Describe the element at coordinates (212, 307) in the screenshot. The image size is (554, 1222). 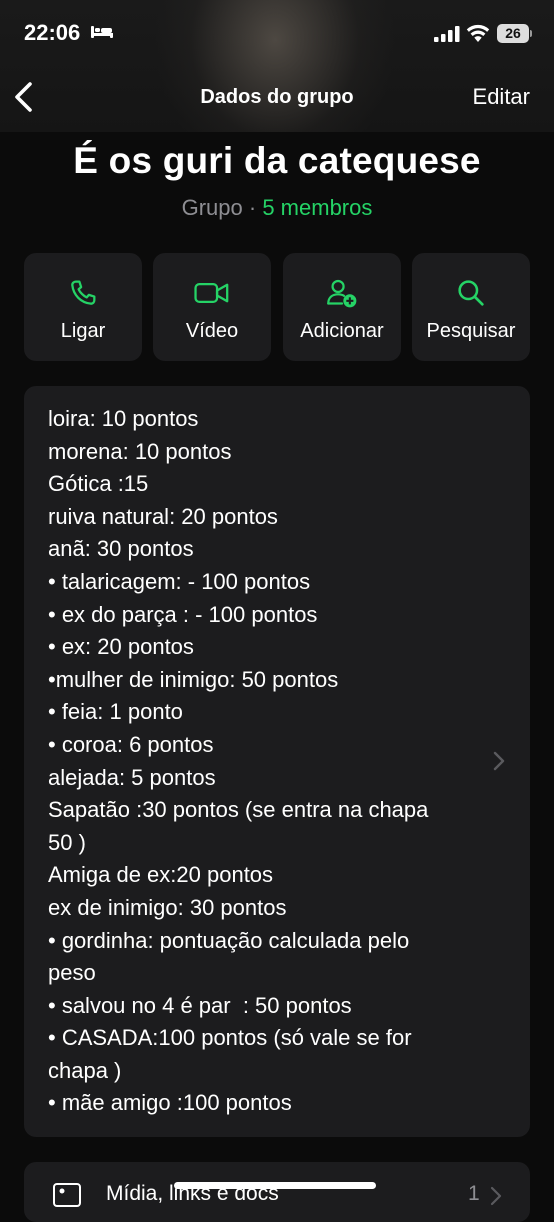
I see `video-button: Vídeo` at that location.